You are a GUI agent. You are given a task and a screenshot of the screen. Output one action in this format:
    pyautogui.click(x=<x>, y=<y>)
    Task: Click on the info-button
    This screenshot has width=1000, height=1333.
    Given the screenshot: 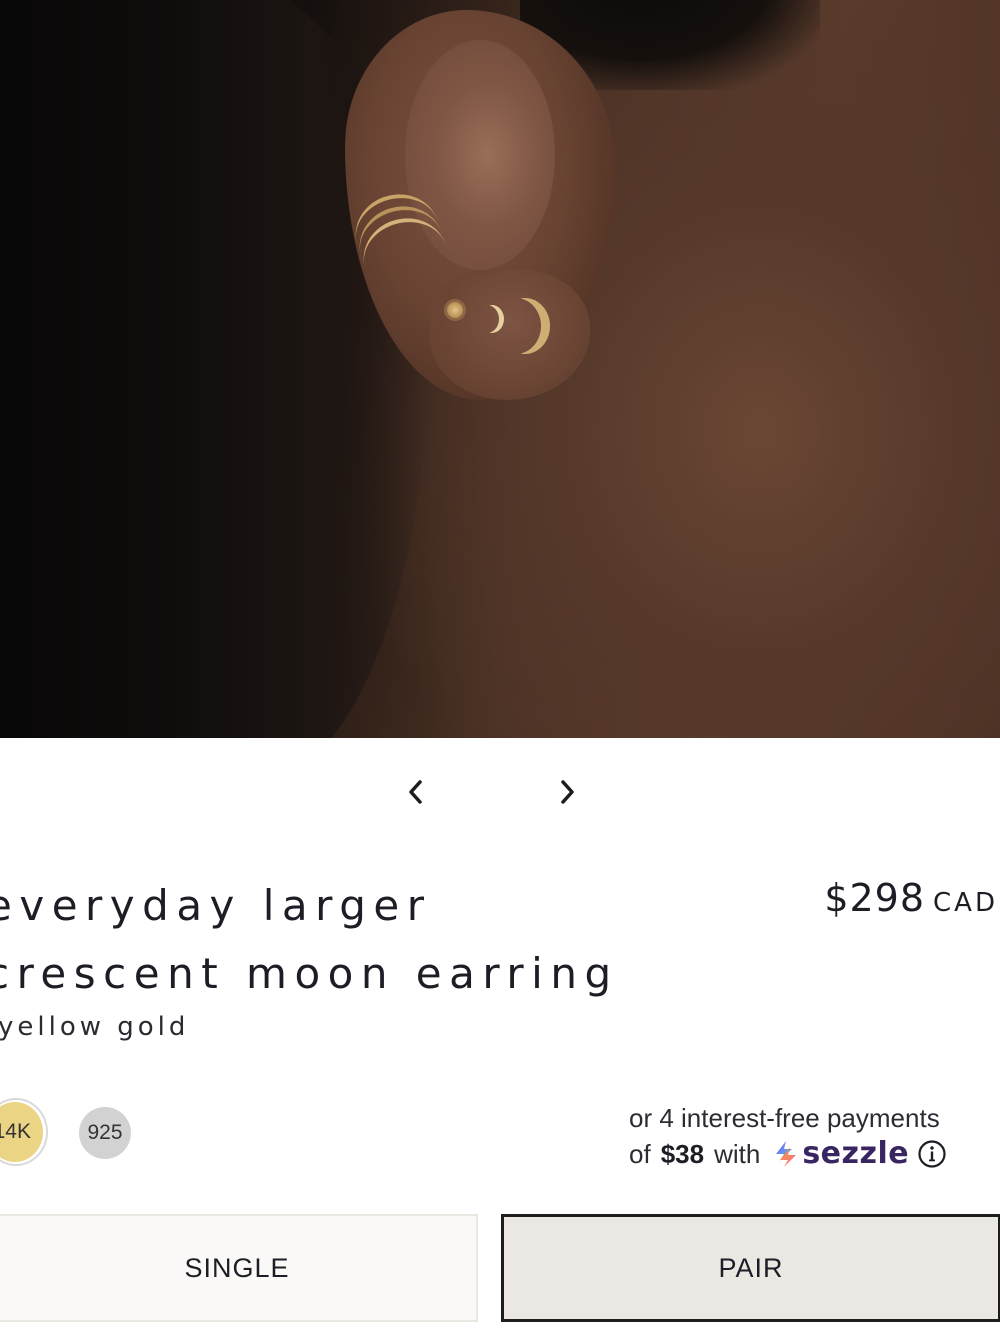 What is the action you would take?
    pyautogui.click(x=932, y=1154)
    